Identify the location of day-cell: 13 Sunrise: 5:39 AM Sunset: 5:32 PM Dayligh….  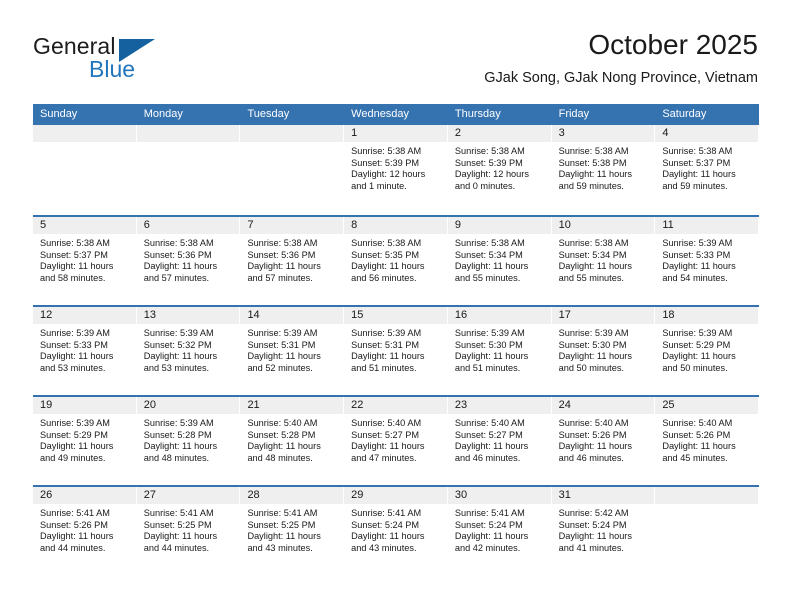
(188, 351).